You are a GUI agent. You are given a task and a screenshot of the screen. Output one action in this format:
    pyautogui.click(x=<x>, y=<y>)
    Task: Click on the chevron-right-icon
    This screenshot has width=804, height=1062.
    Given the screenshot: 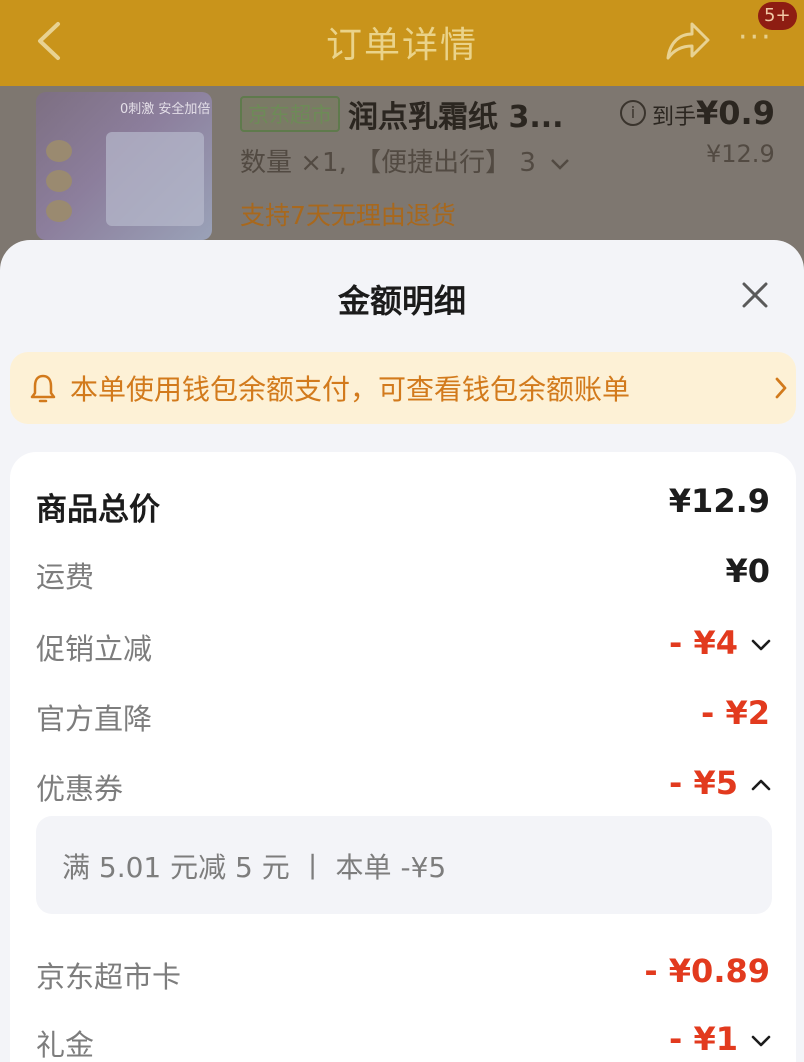 What is the action you would take?
    pyautogui.click(x=781, y=388)
    